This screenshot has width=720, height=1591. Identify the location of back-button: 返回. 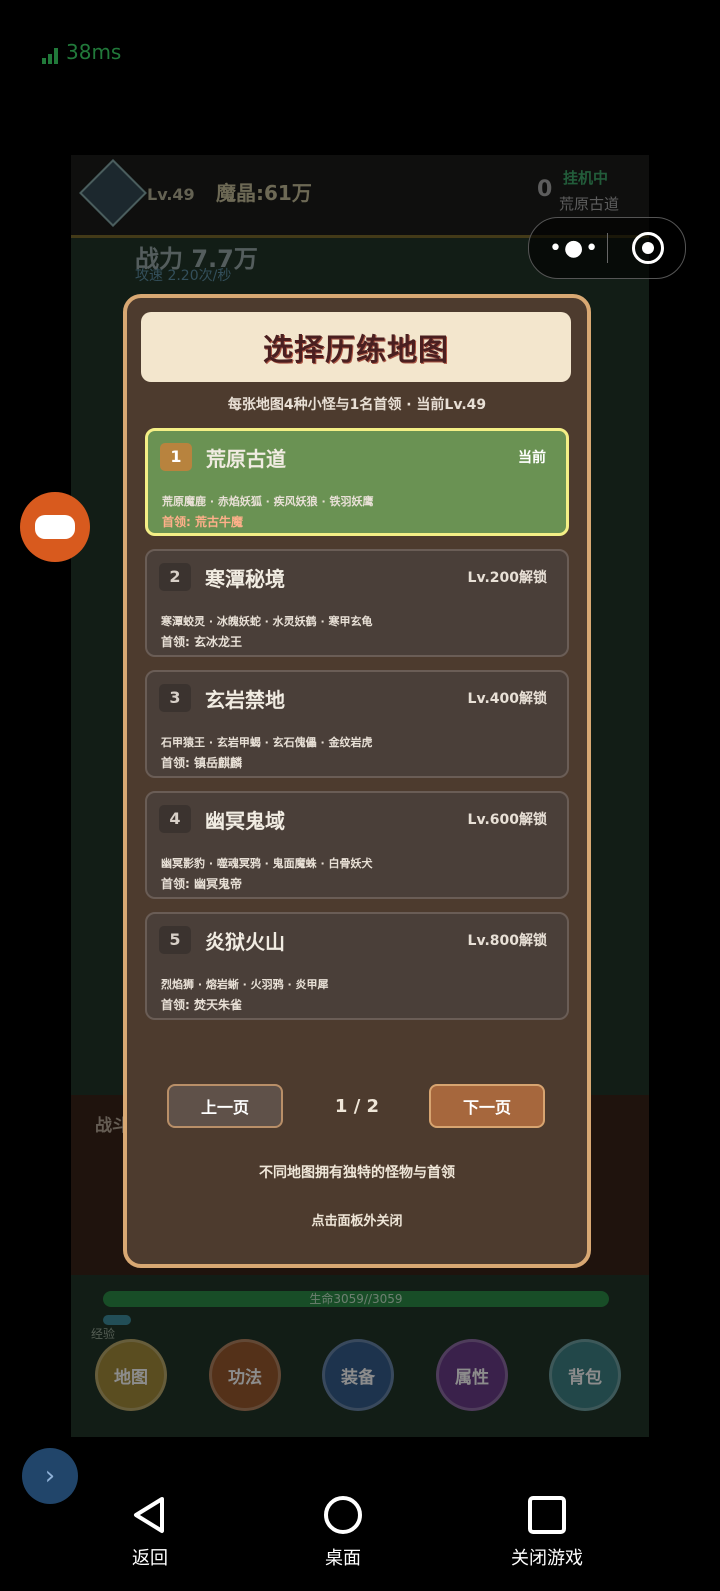
(150, 1529).